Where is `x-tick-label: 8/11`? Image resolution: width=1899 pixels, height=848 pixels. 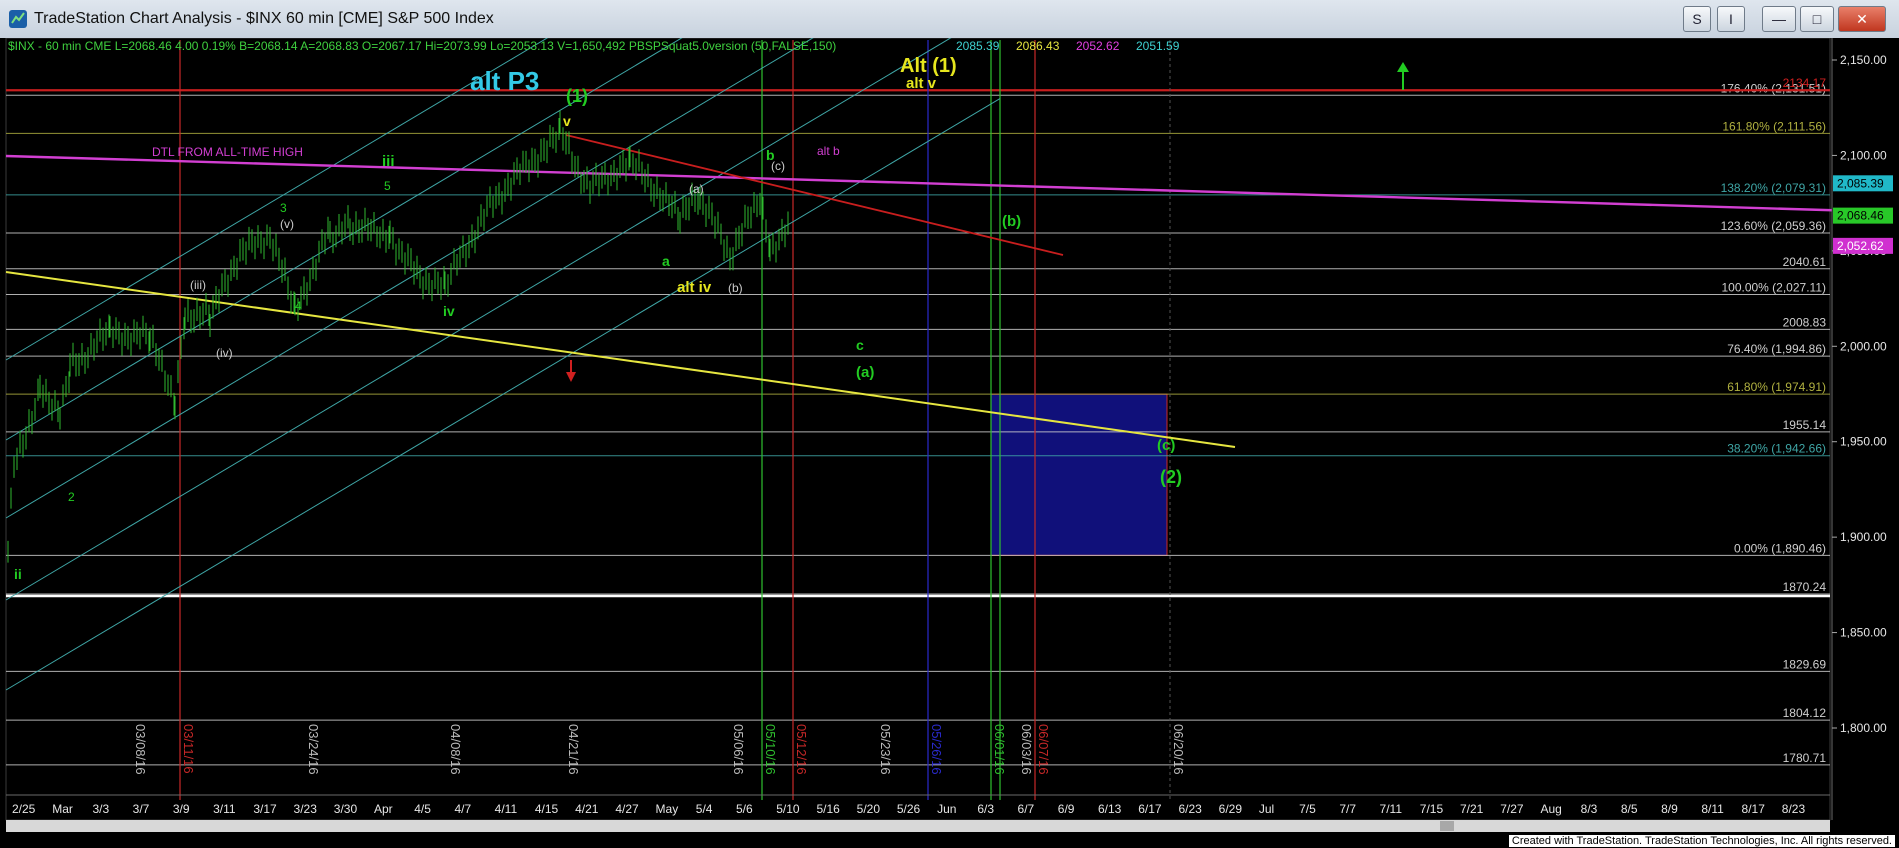
x-tick-label: 8/11 is located at coordinates (1712, 809).